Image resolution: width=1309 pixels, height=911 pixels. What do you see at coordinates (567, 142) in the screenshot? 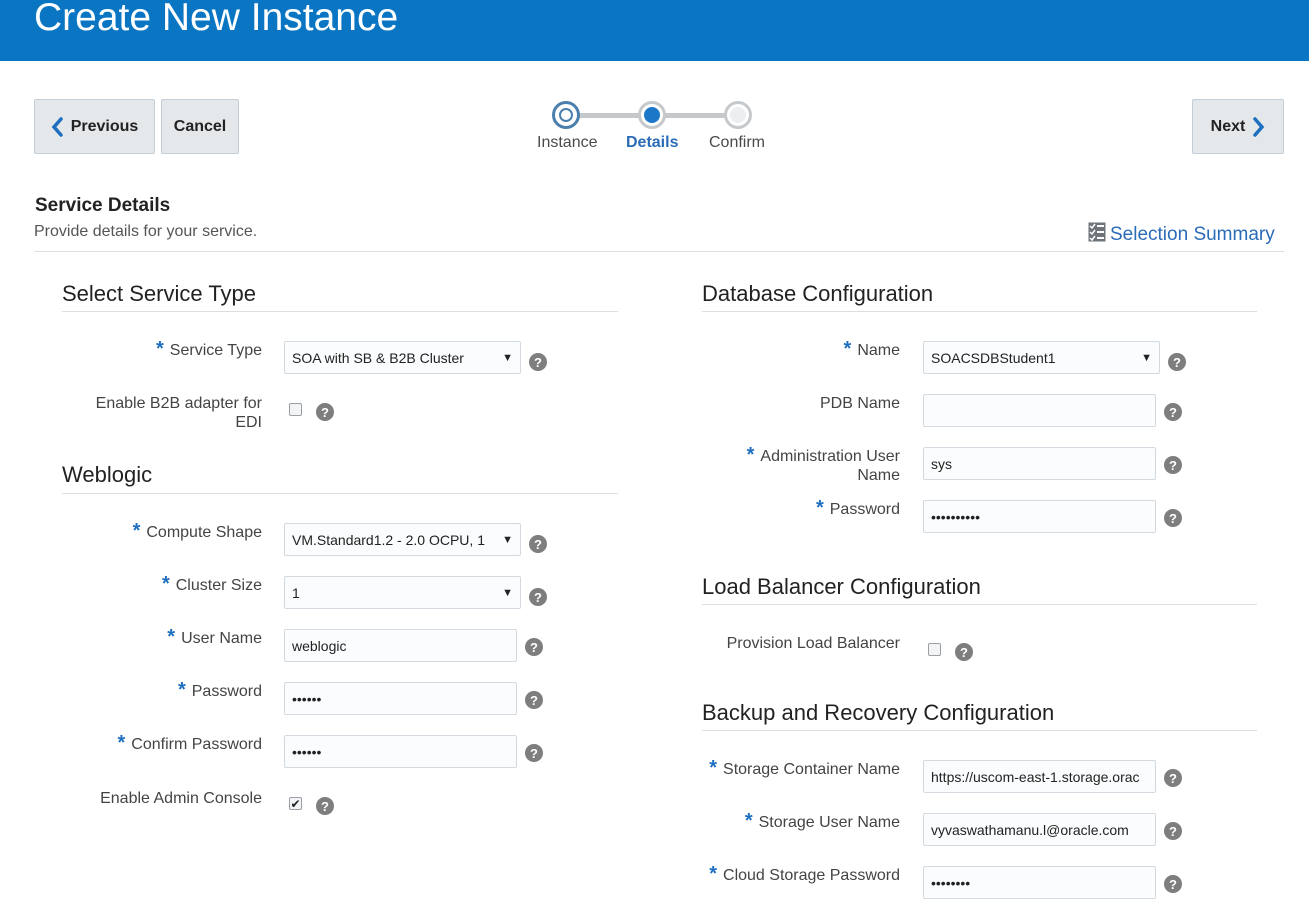
I see `train-label-instance: Instance` at bounding box center [567, 142].